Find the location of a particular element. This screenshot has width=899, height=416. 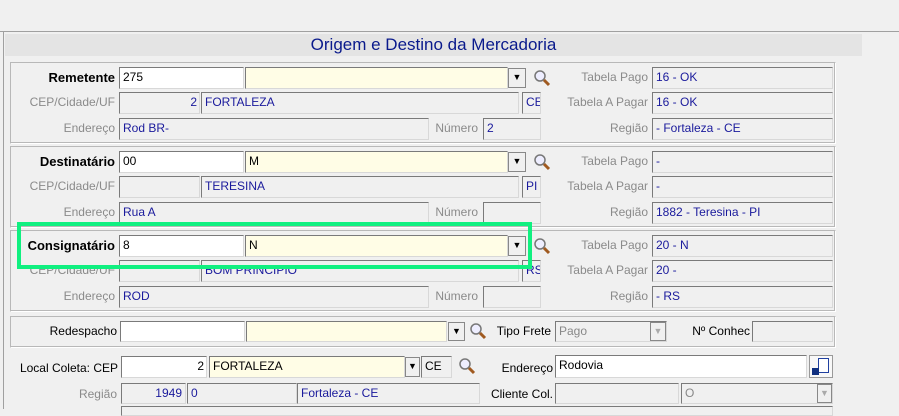

conhec-label: Nº Conhec is located at coordinates (721, 331).